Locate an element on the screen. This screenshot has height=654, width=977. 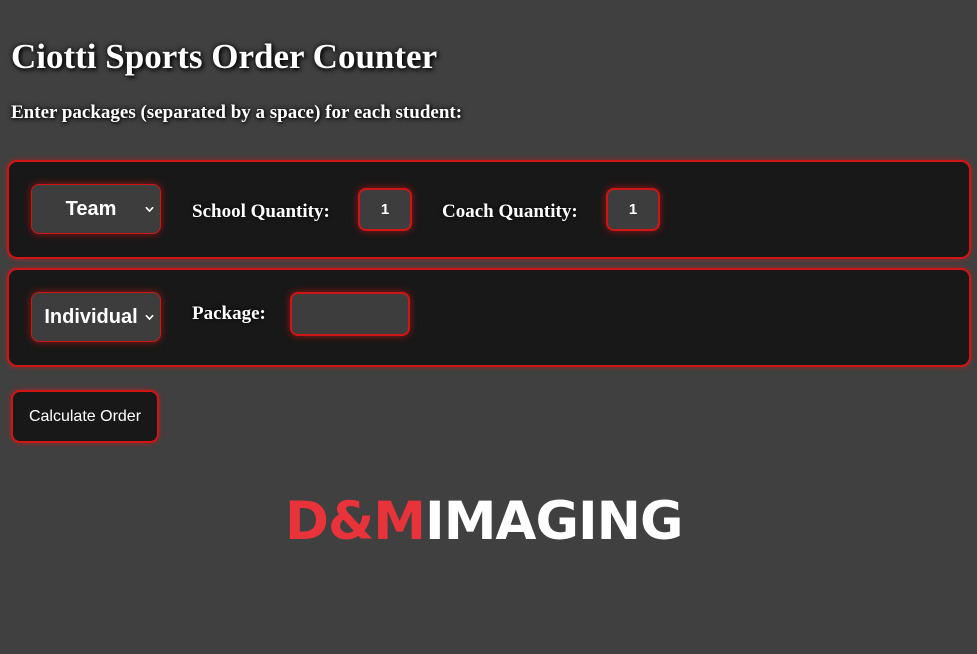
package-label: Package: is located at coordinates (229, 313).